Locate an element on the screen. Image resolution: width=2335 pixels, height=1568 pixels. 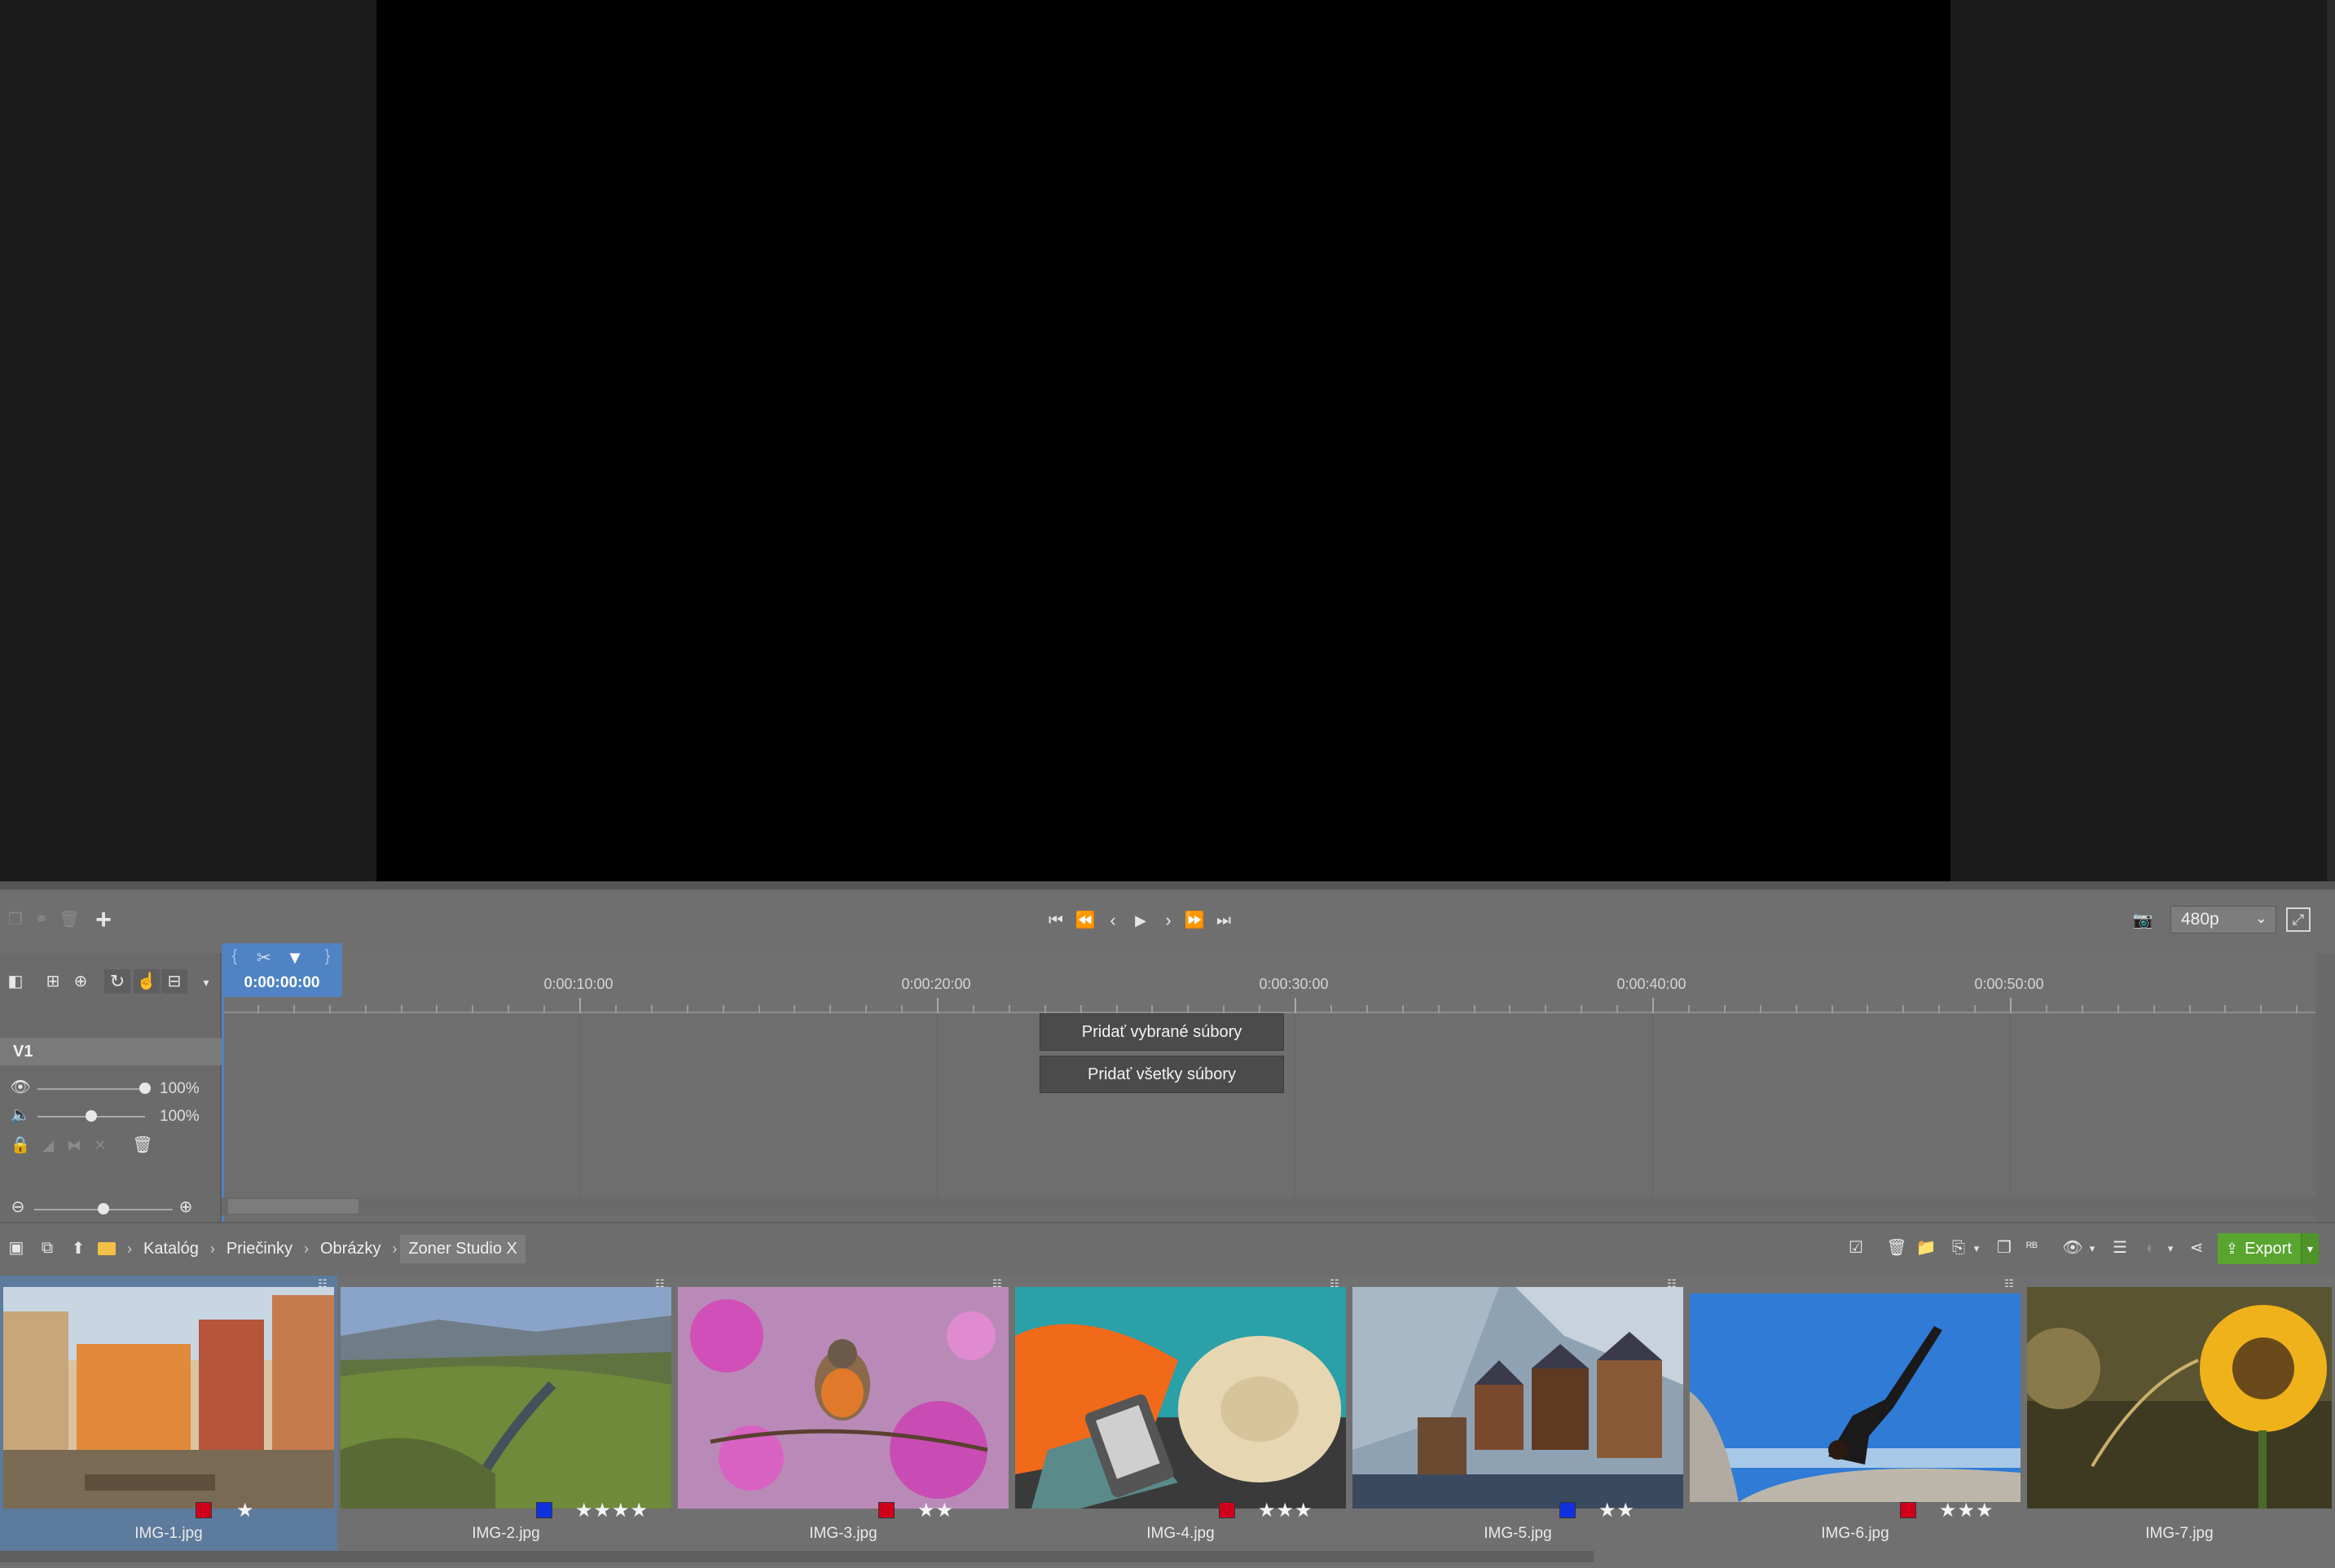
zoom-out-icon: ⊖ is located at coordinates (18, 1207).